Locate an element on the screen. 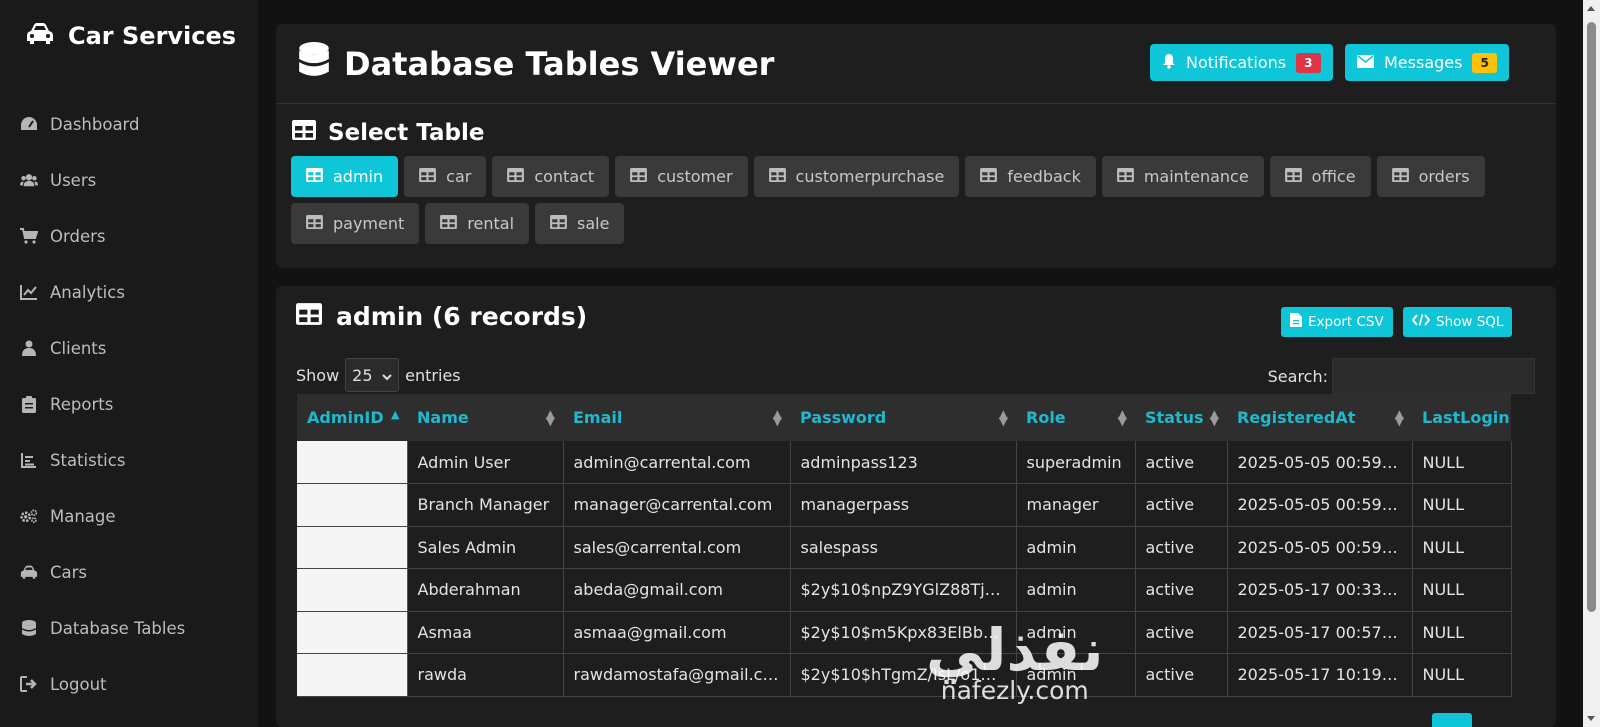 The width and height of the screenshot is (1600, 727). cell-password: managerpass is located at coordinates (903, 505).